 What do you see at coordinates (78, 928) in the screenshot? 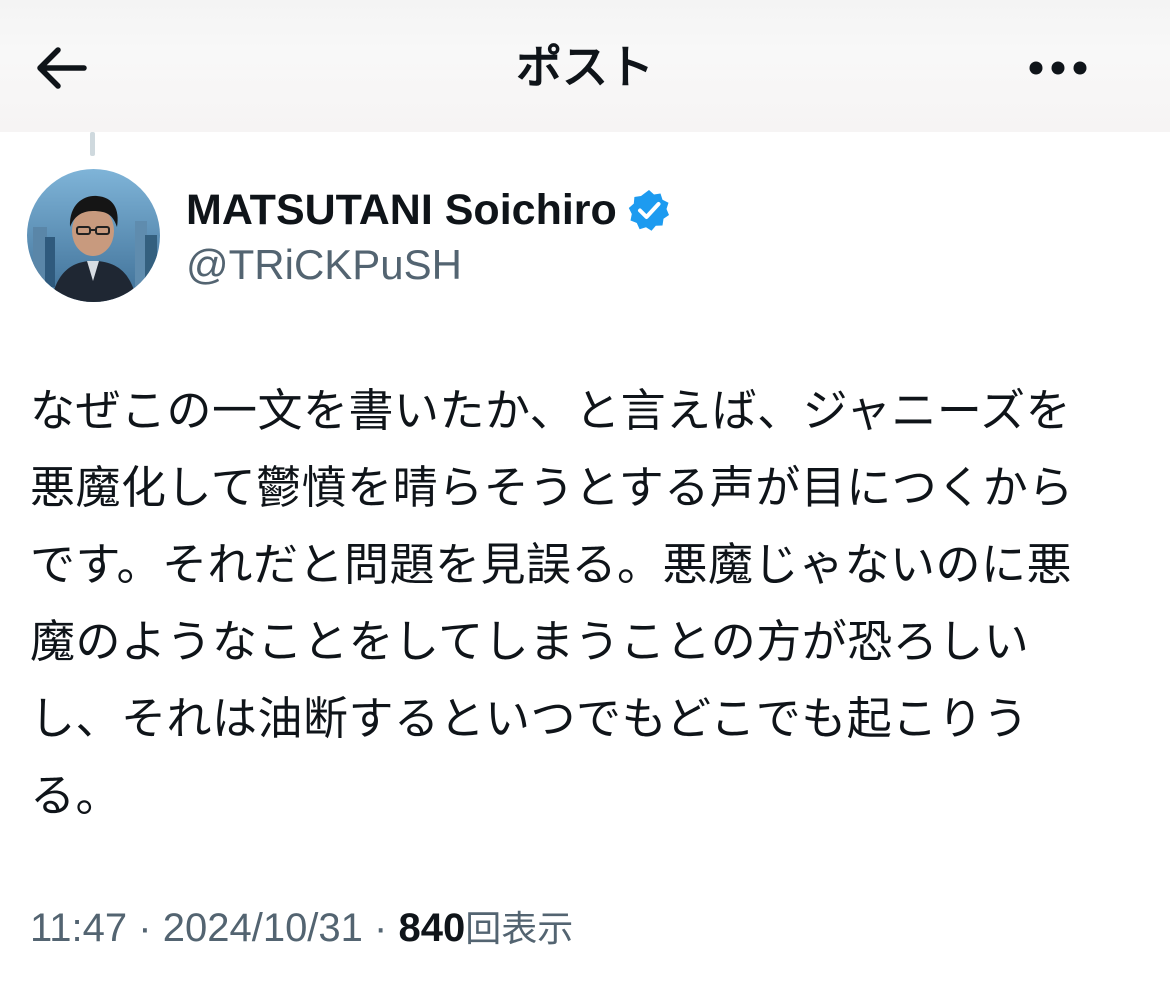
I see `post-time: 11:47` at bounding box center [78, 928].